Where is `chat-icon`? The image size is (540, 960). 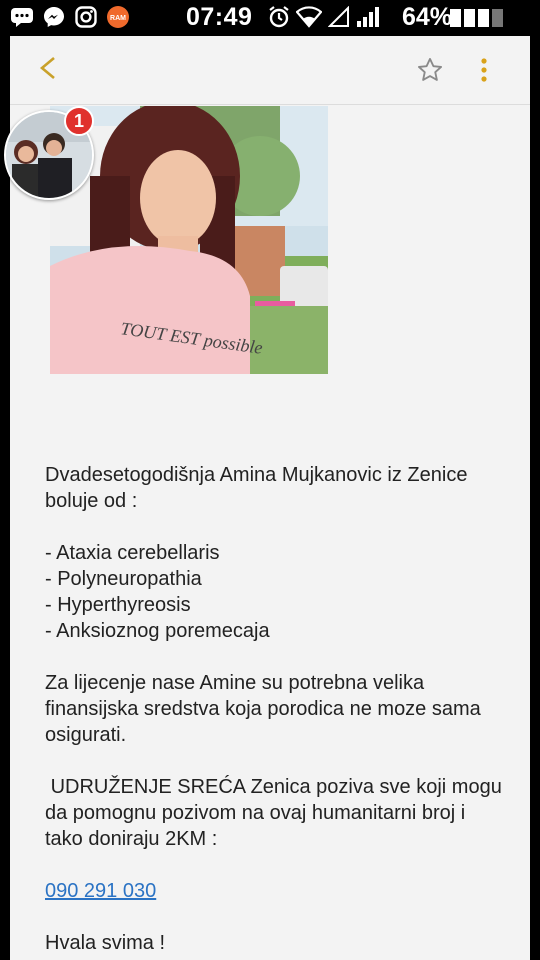
chat-icon is located at coordinates (22, 17).